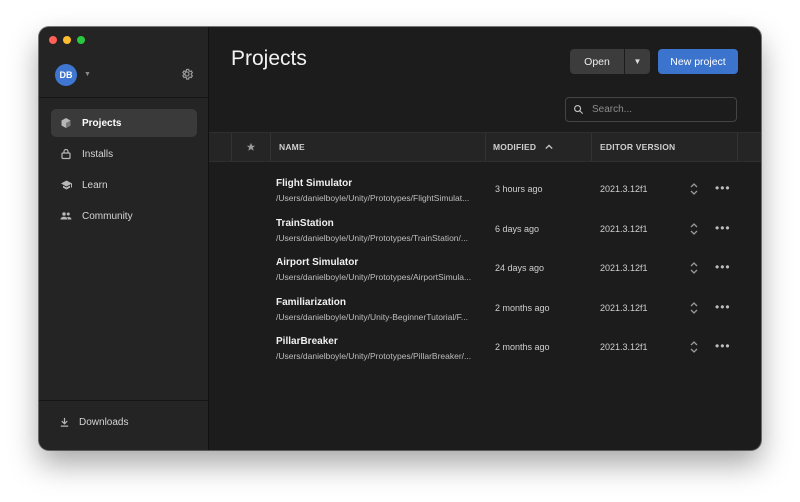 This screenshot has height=502, width=800. Describe the element at coordinates (597, 61) in the screenshot. I see `open-button: Open` at that location.